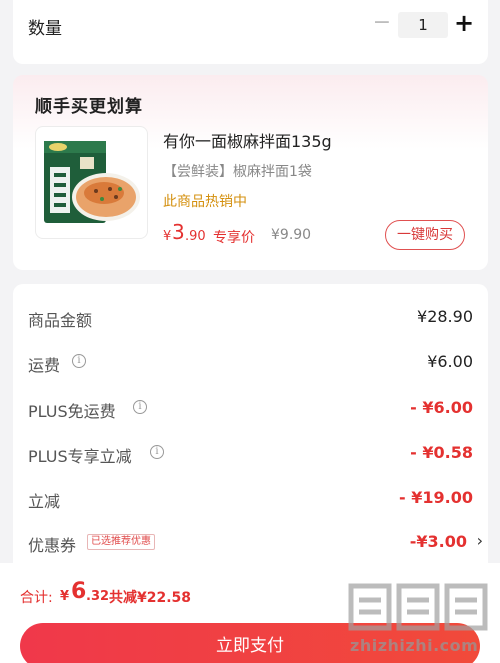 The width and height of the screenshot is (500, 663). What do you see at coordinates (464, 23) in the screenshot?
I see `increase-quantity-button: +` at bounding box center [464, 23].